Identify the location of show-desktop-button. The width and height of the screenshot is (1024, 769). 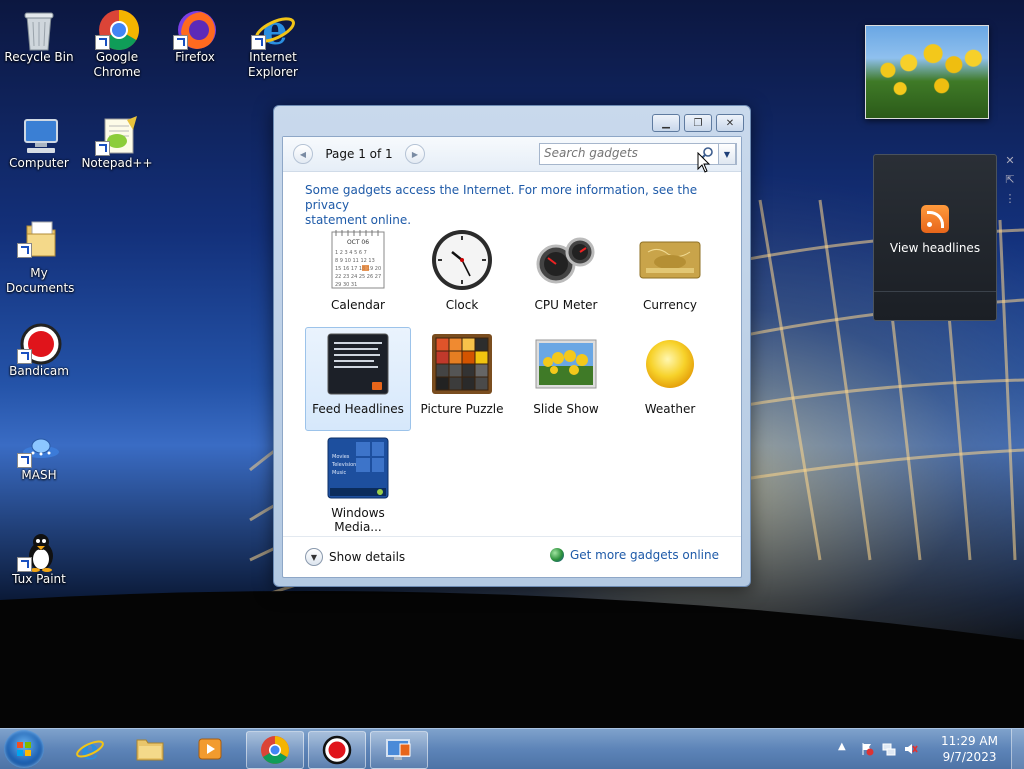
(1017, 749).